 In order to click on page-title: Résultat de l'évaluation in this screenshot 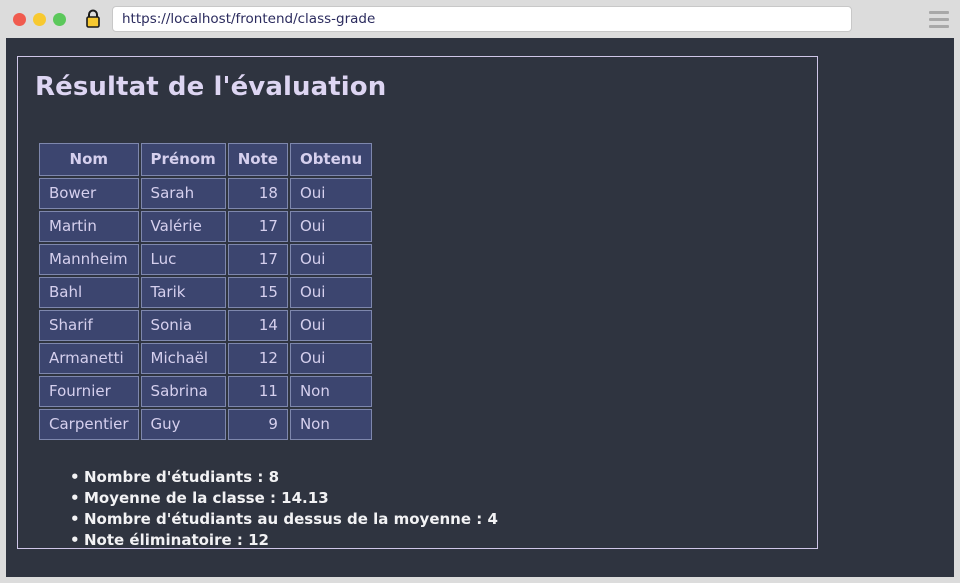, I will do `click(211, 87)`.